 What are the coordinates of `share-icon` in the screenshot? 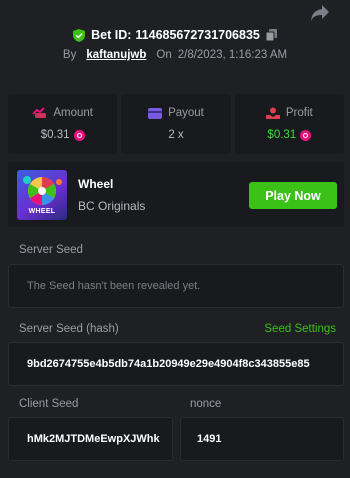 It's located at (320, 13).